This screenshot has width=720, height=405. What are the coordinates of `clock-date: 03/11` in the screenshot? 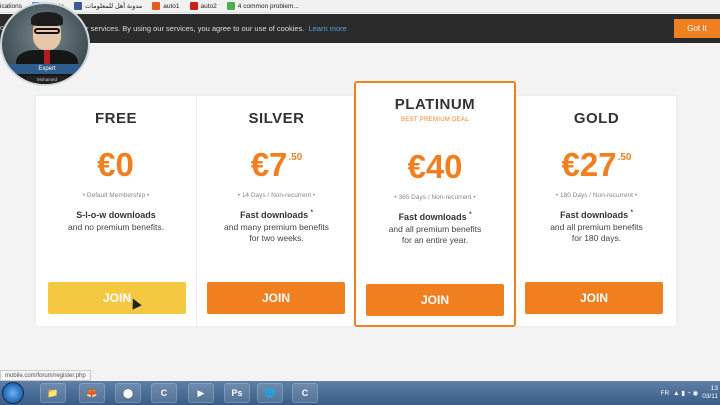 It's located at (710, 396).